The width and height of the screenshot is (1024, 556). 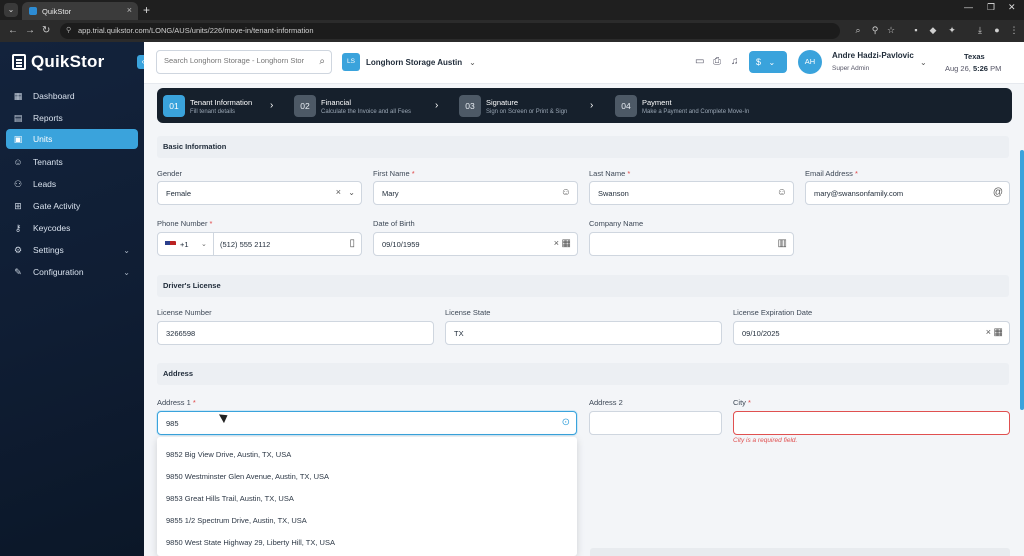 What do you see at coordinates (18, 271) in the screenshot?
I see `wrench-icon: ✎` at bounding box center [18, 271].